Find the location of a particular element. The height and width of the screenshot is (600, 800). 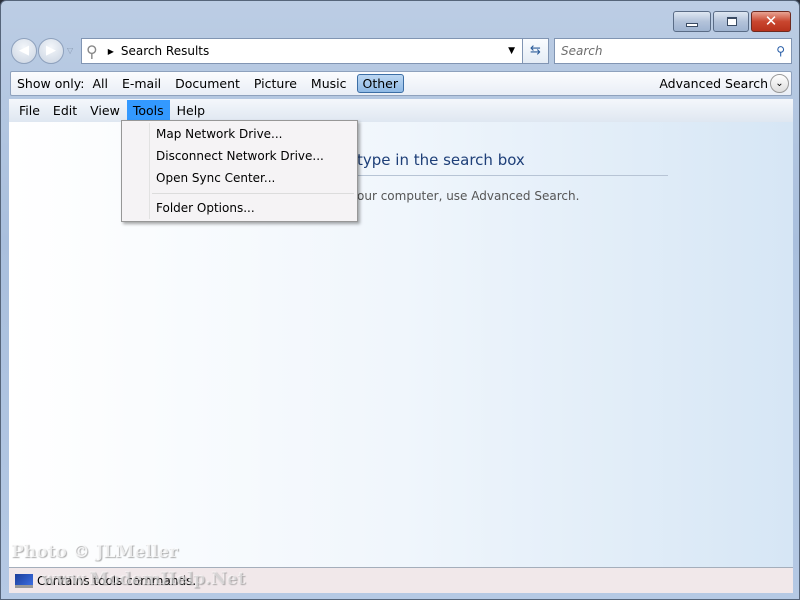

filter-other: Other is located at coordinates (380, 83).